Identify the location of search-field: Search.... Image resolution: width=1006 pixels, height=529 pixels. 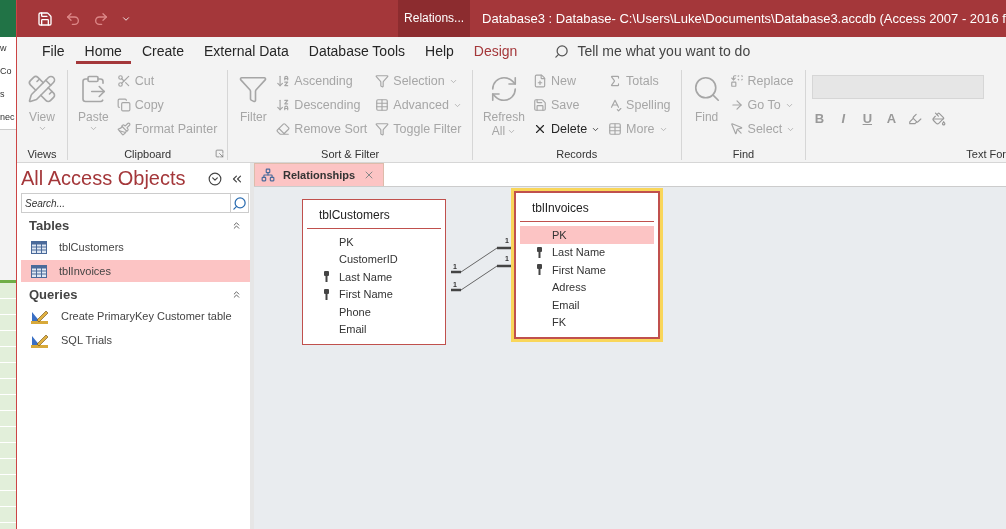
(126, 203).